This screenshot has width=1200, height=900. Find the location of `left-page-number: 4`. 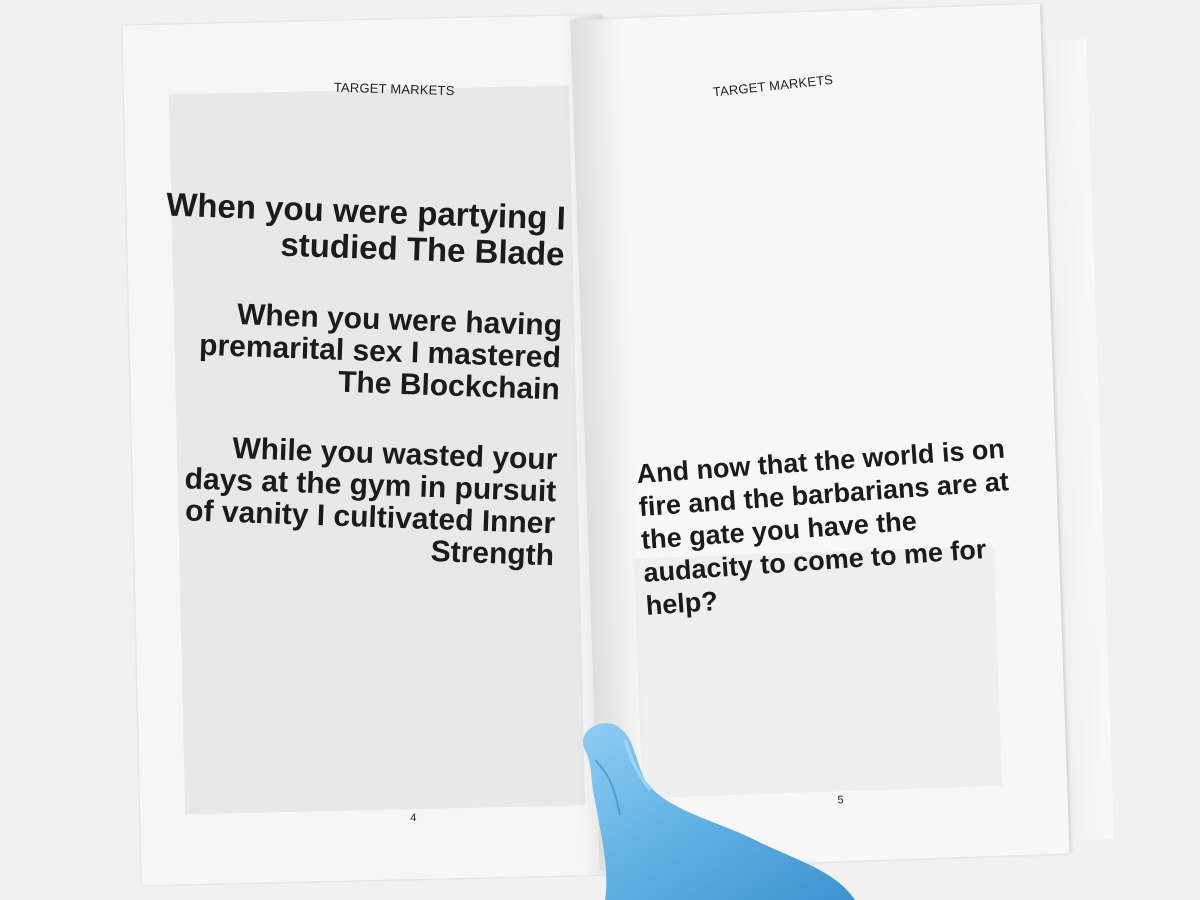

left-page-number: 4 is located at coordinates (413, 818).